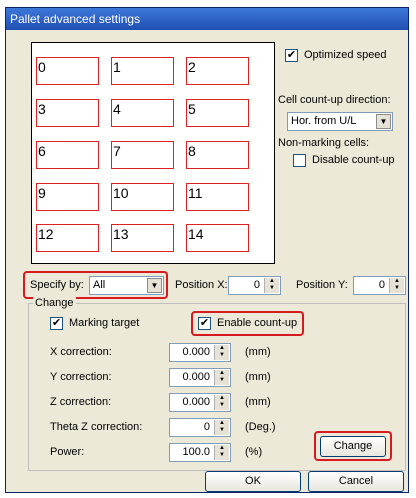  I want to click on position-x-label: Position X:, so click(201, 285).